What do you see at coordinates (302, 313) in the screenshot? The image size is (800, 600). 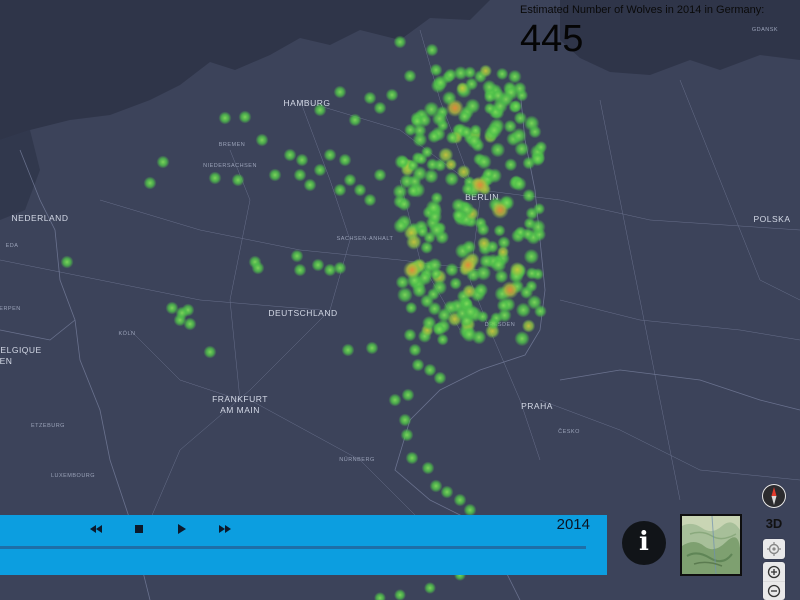 I see `map-label-deutschland: DEUTSCHLAND` at bounding box center [302, 313].